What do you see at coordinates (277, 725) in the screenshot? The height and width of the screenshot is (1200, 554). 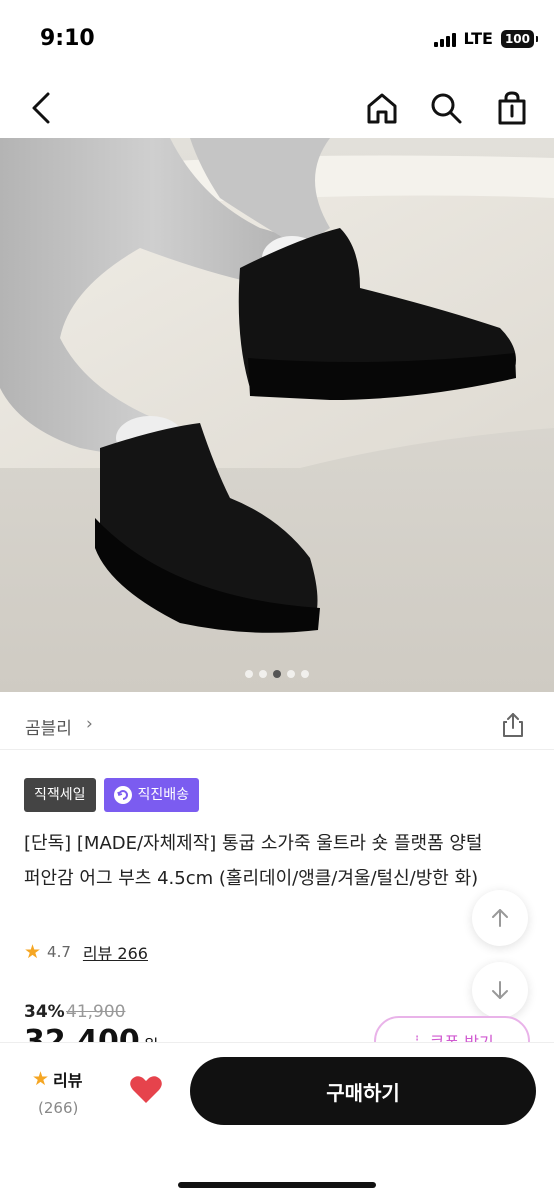 I see `brand-row: 곰블리 ›` at bounding box center [277, 725].